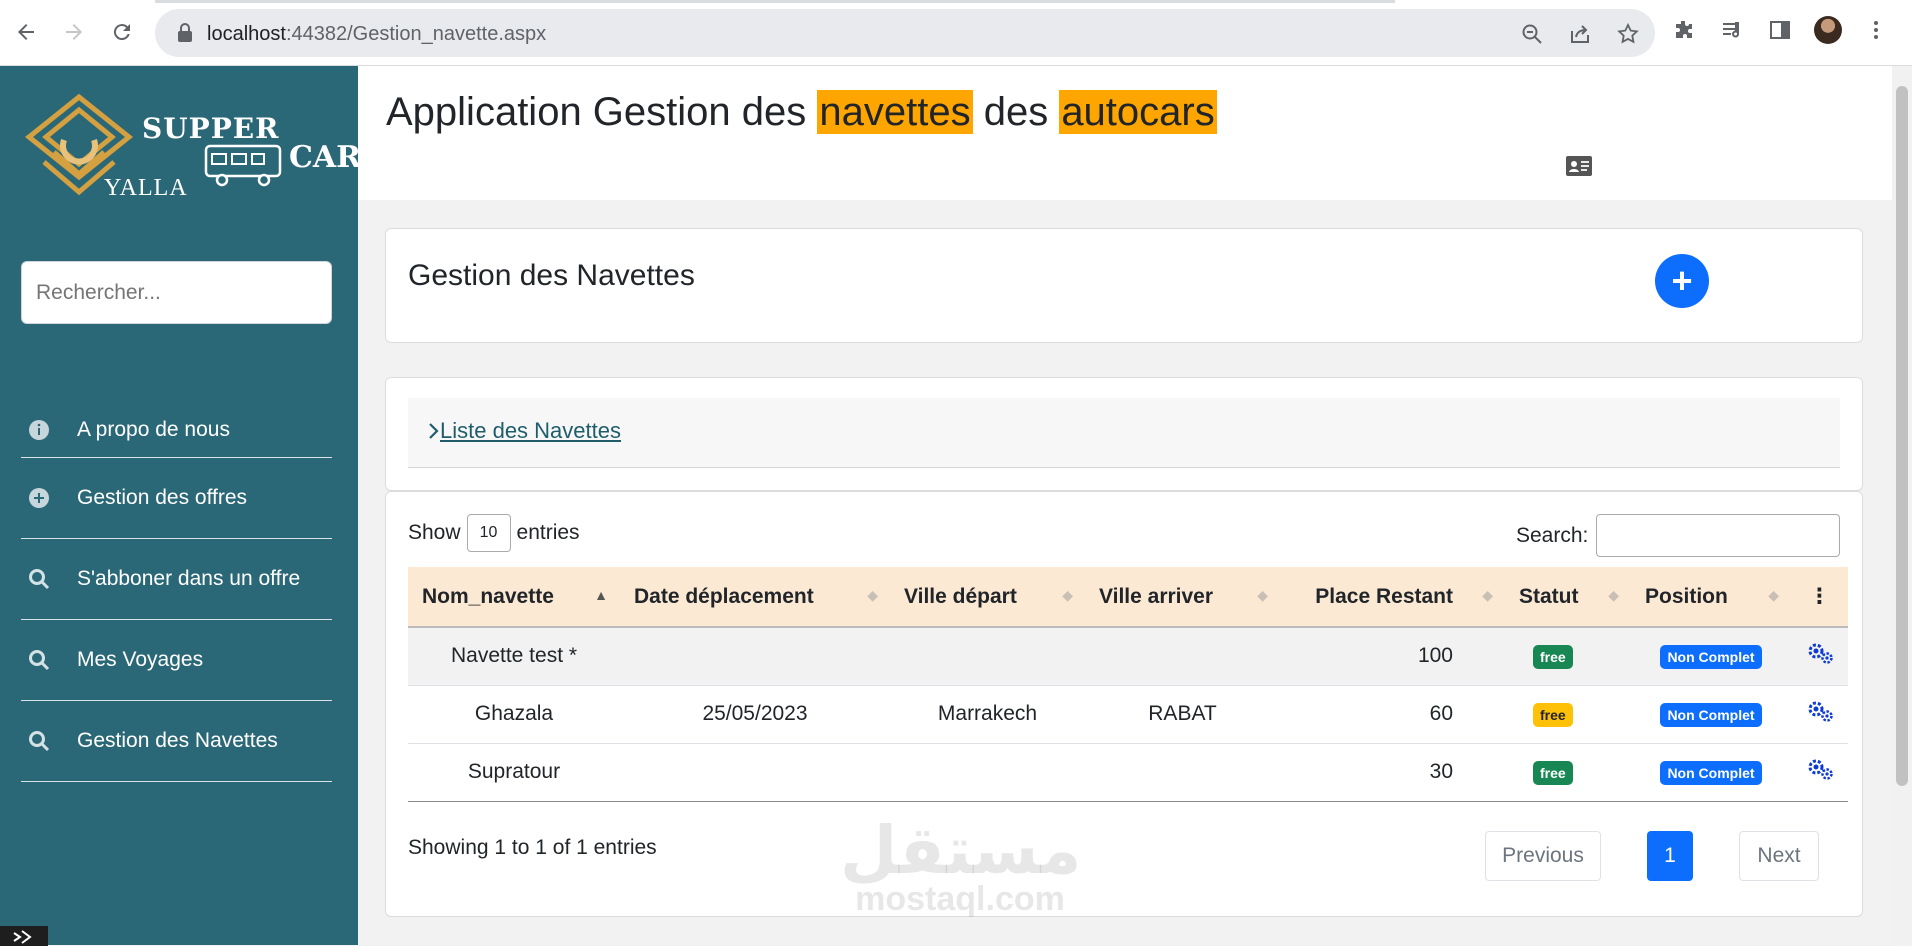 Image resolution: width=1912 pixels, height=946 pixels. Describe the element at coordinates (1628, 34) in the screenshot. I see `bookmark-star-icon` at that location.